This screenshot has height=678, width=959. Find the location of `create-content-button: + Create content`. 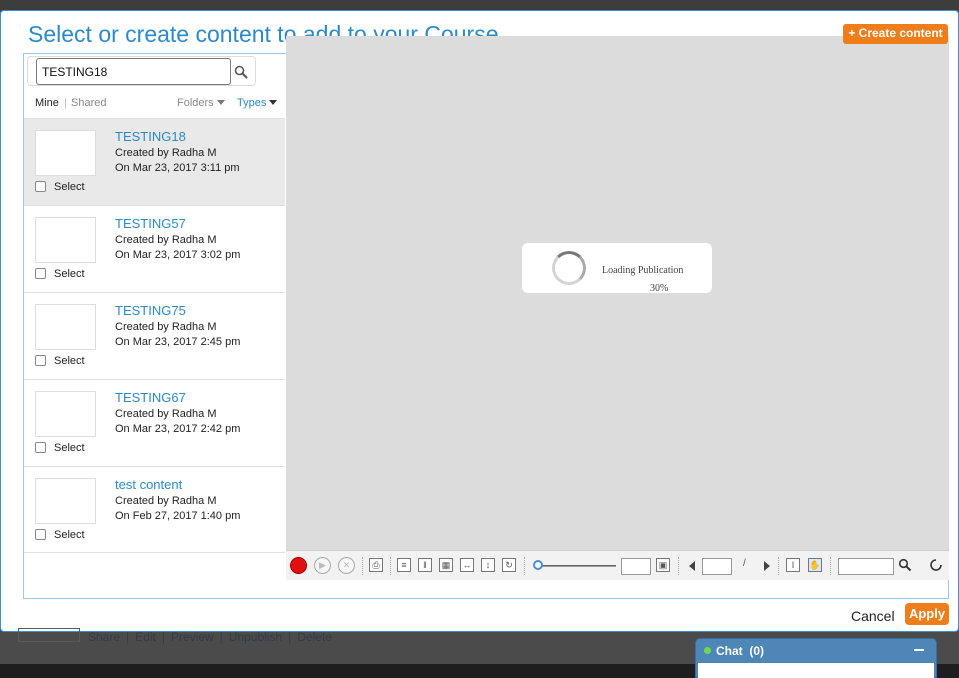

create-content-button: + Create content is located at coordinates (895, 34).